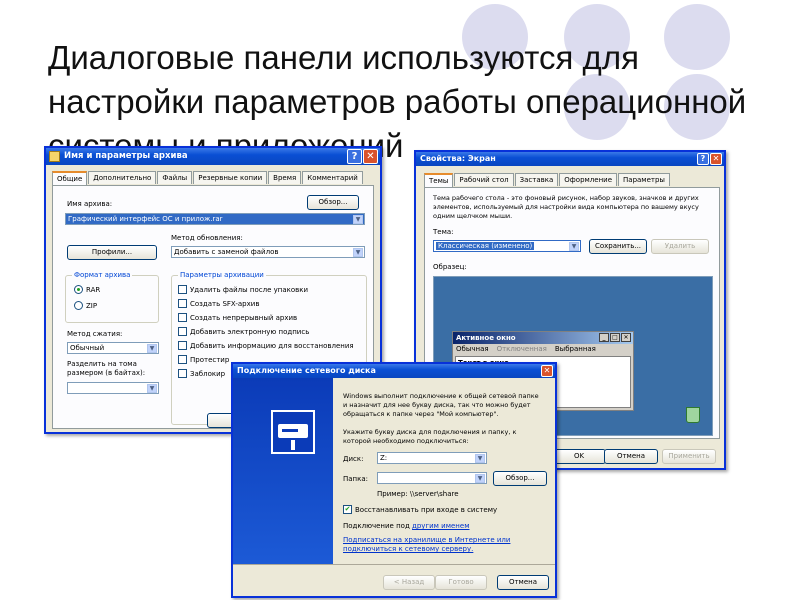  What do you see at coordinates (680, 246) in the screenshot?
I see `delete-theme-button: Удалить` at bounding box center [680, 246].